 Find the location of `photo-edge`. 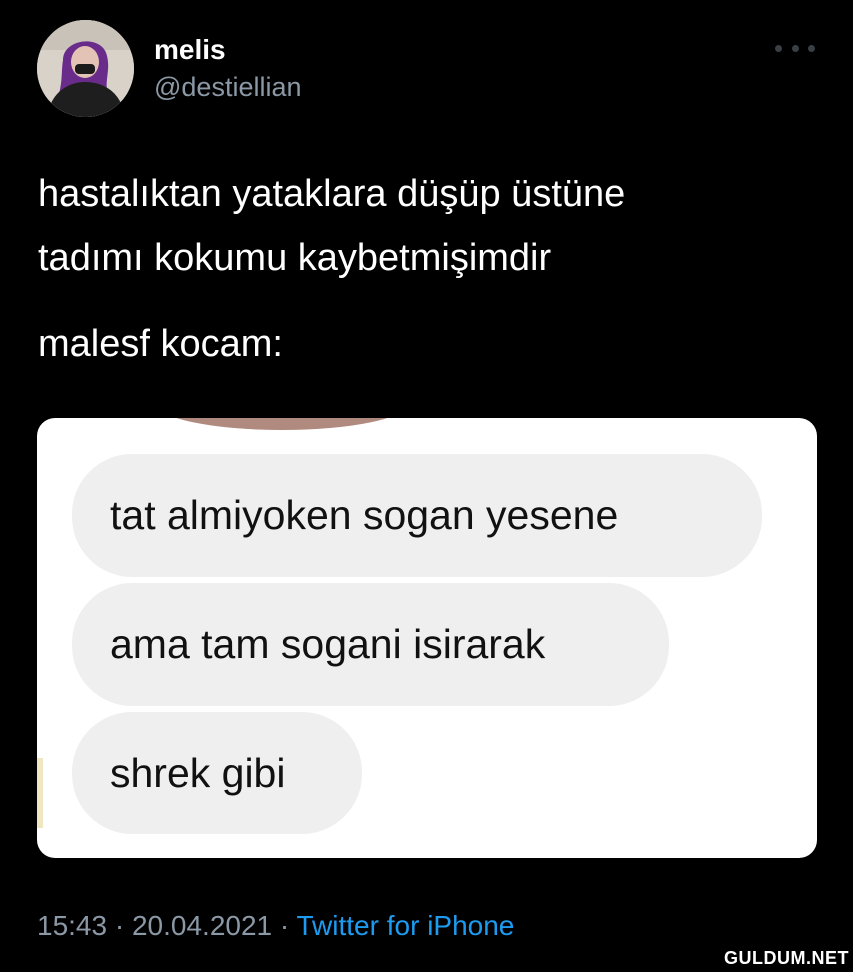

photo-edge is located at coordinates (282, 424).